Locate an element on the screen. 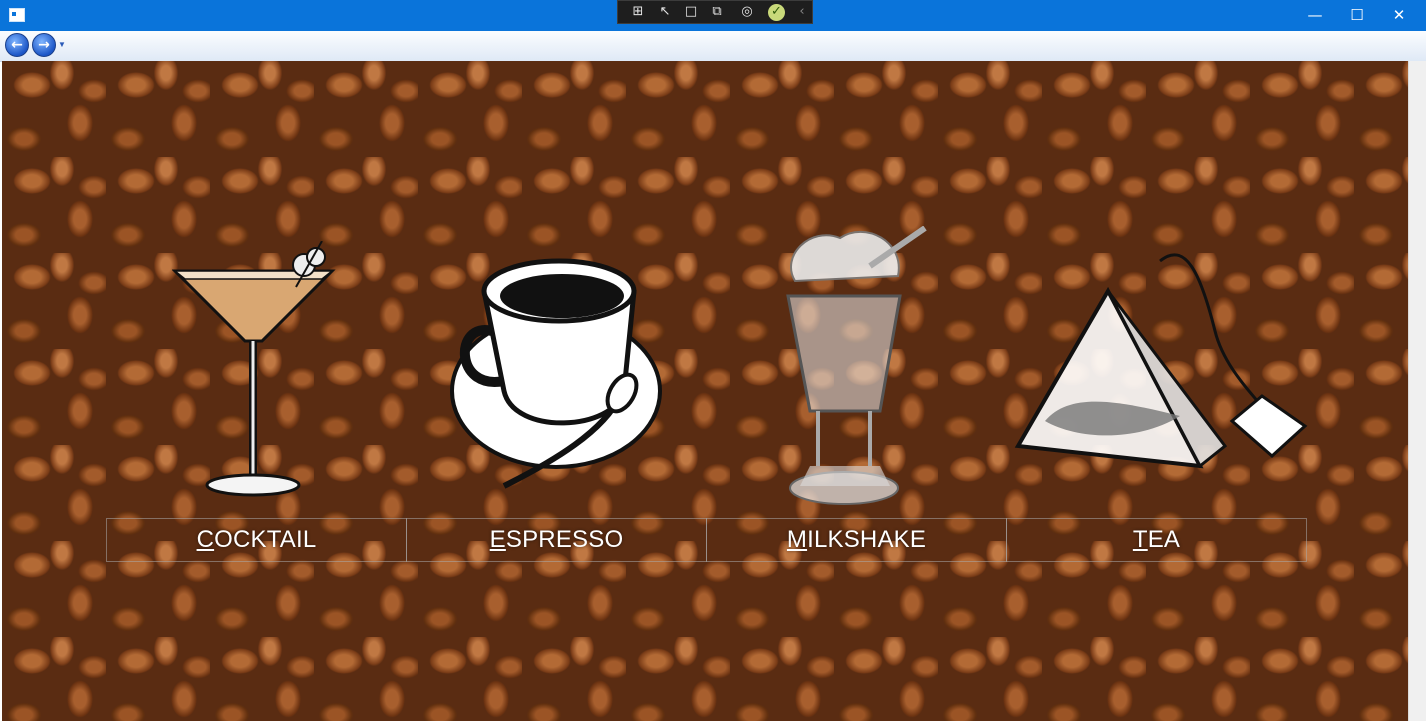 The width and height of the screenshot is (1426, 721). milkshake-button: M ILKSHAKE is located at coordinates (856, 540).